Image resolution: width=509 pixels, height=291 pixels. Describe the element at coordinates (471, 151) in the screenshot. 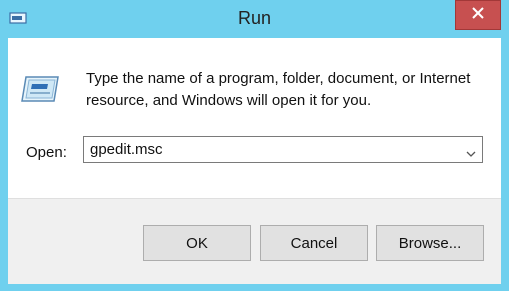

I see `chevron-down-icon` at that location.